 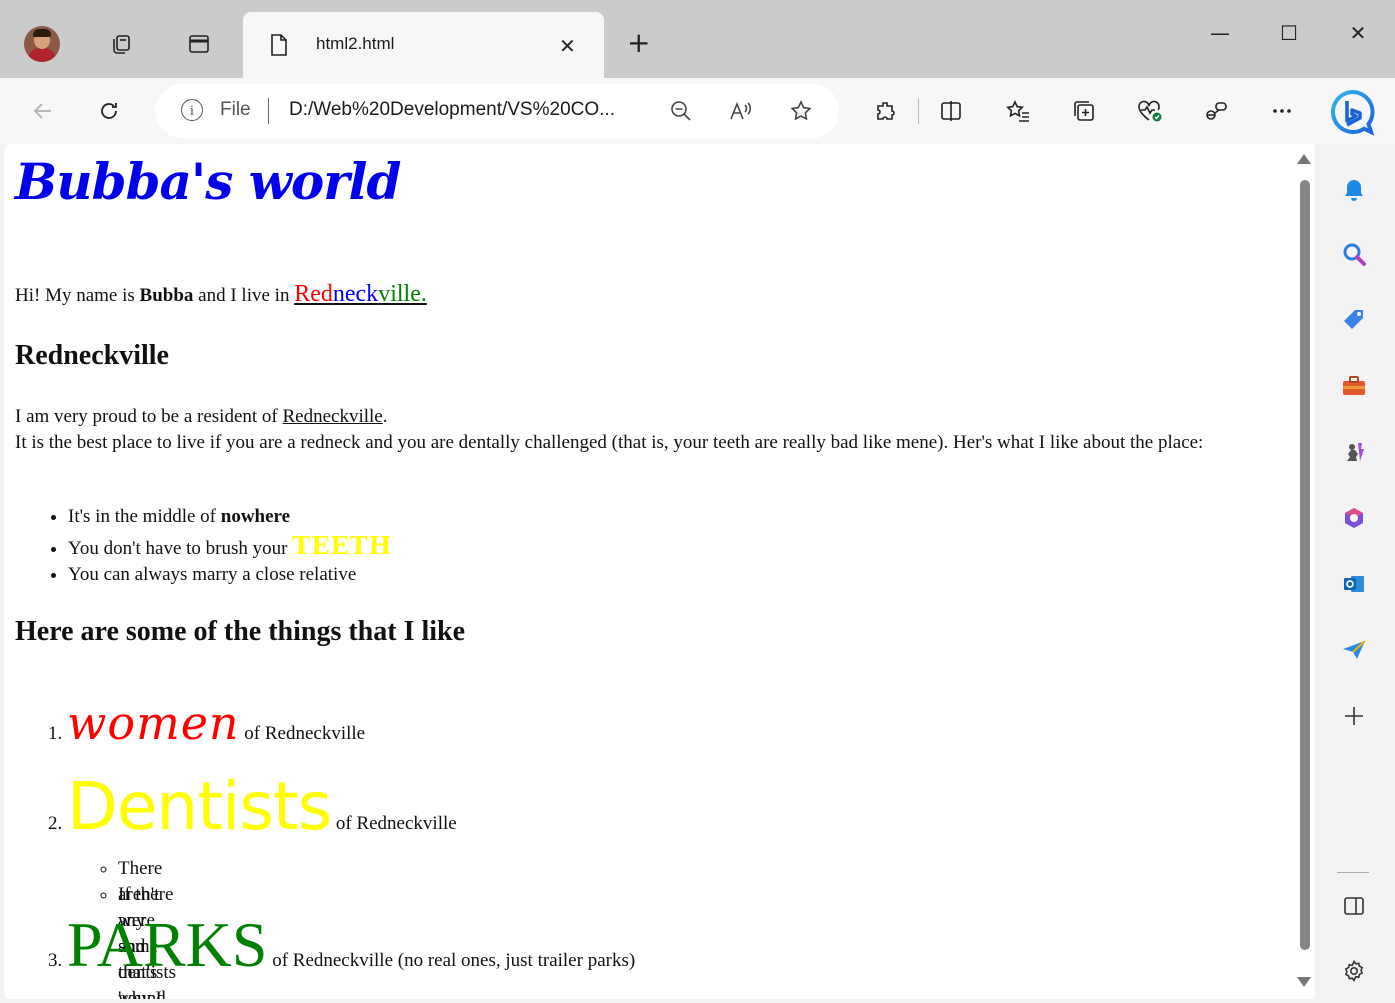 I want to click on scroll-up-arrow, so click(x=1304, y=159).